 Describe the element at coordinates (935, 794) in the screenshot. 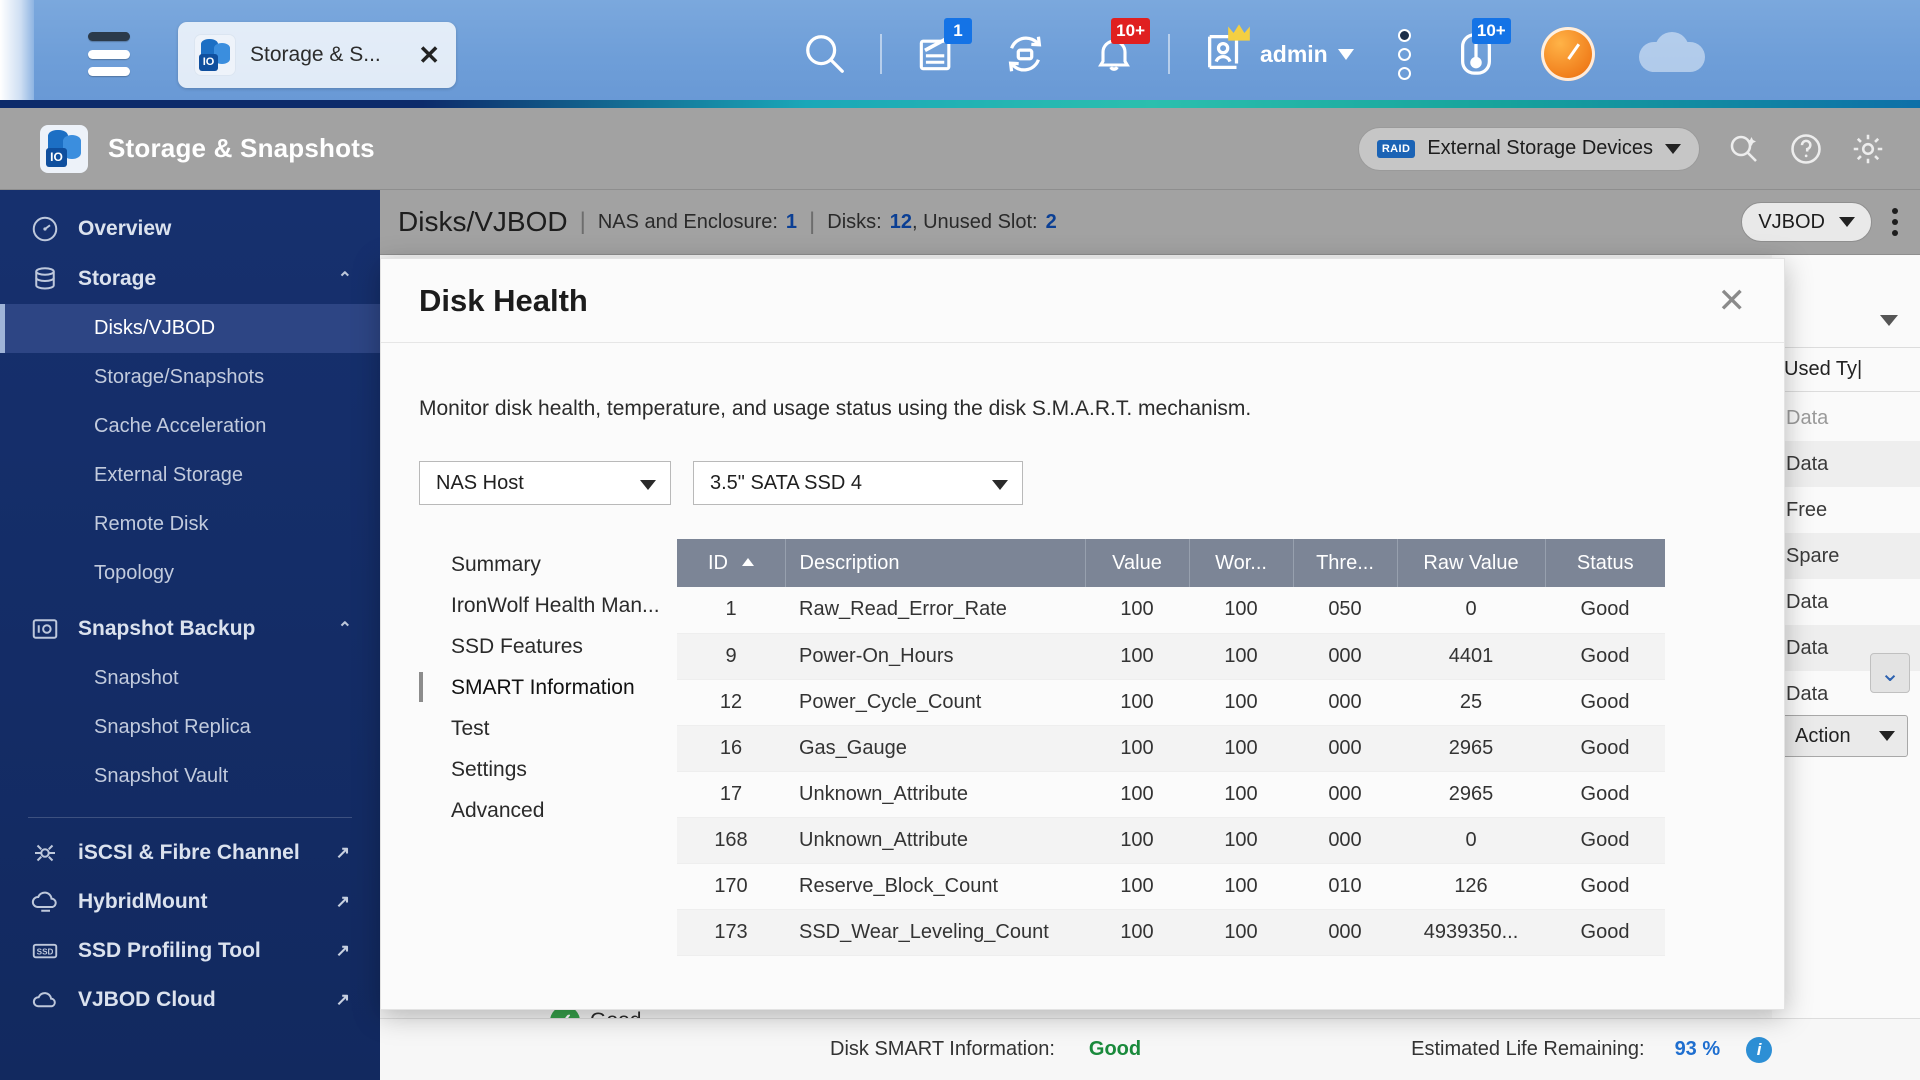

I see `cell-description: Unknown_Attribute` at that location.